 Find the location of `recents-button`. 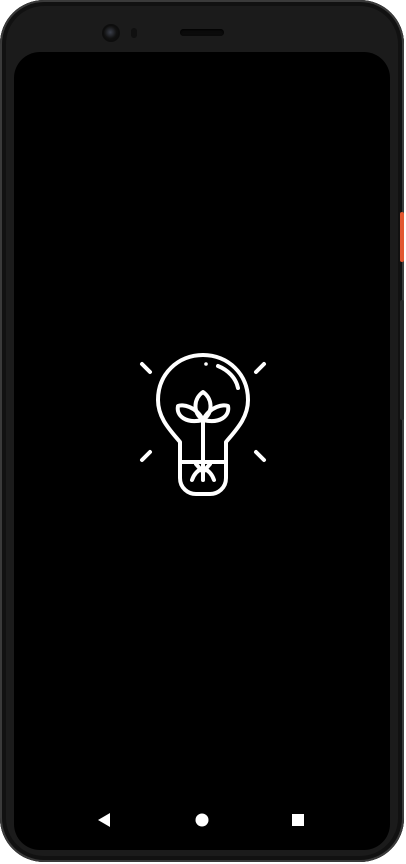

recents-button is located at coordinates (298, 820).